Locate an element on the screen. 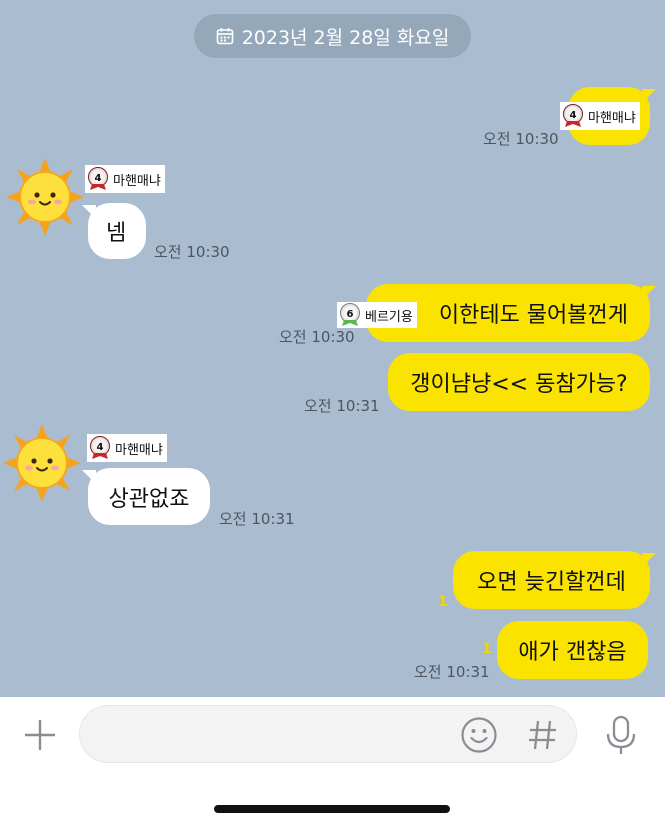 The width and height of the screenshot is (665, 830). message-text: 애가 갠찮음 is located at coordinates (572, 652).